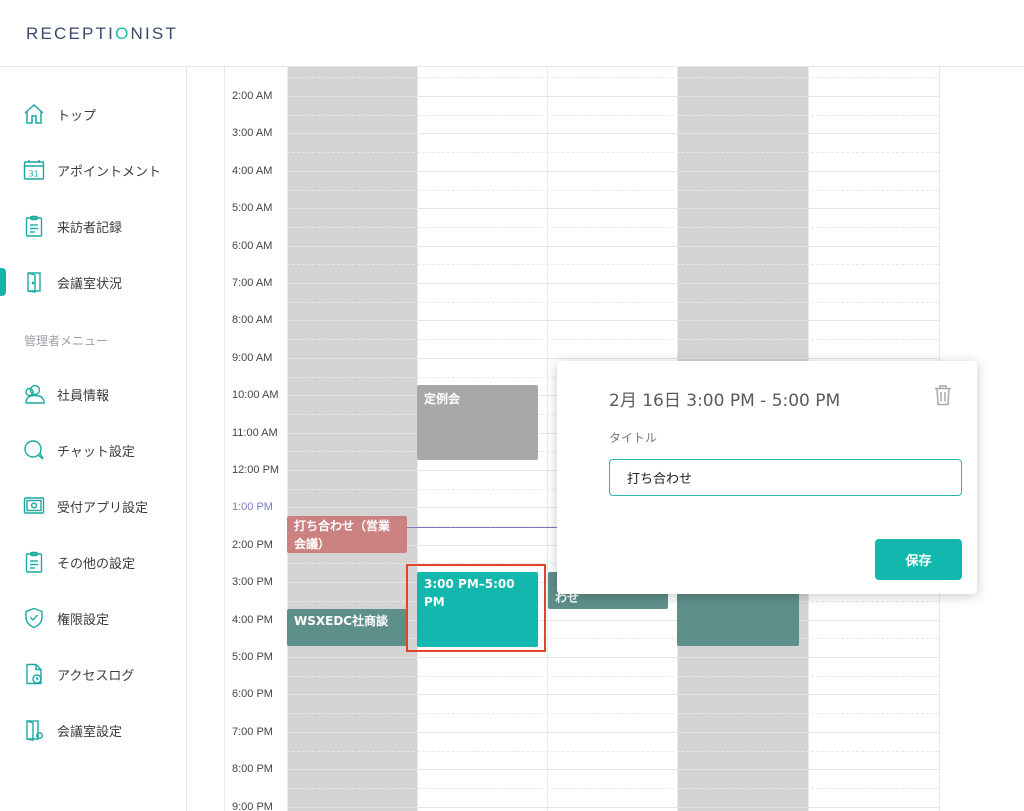  I want to click on top-header: RECEPTIONIST, so click(512, 33).